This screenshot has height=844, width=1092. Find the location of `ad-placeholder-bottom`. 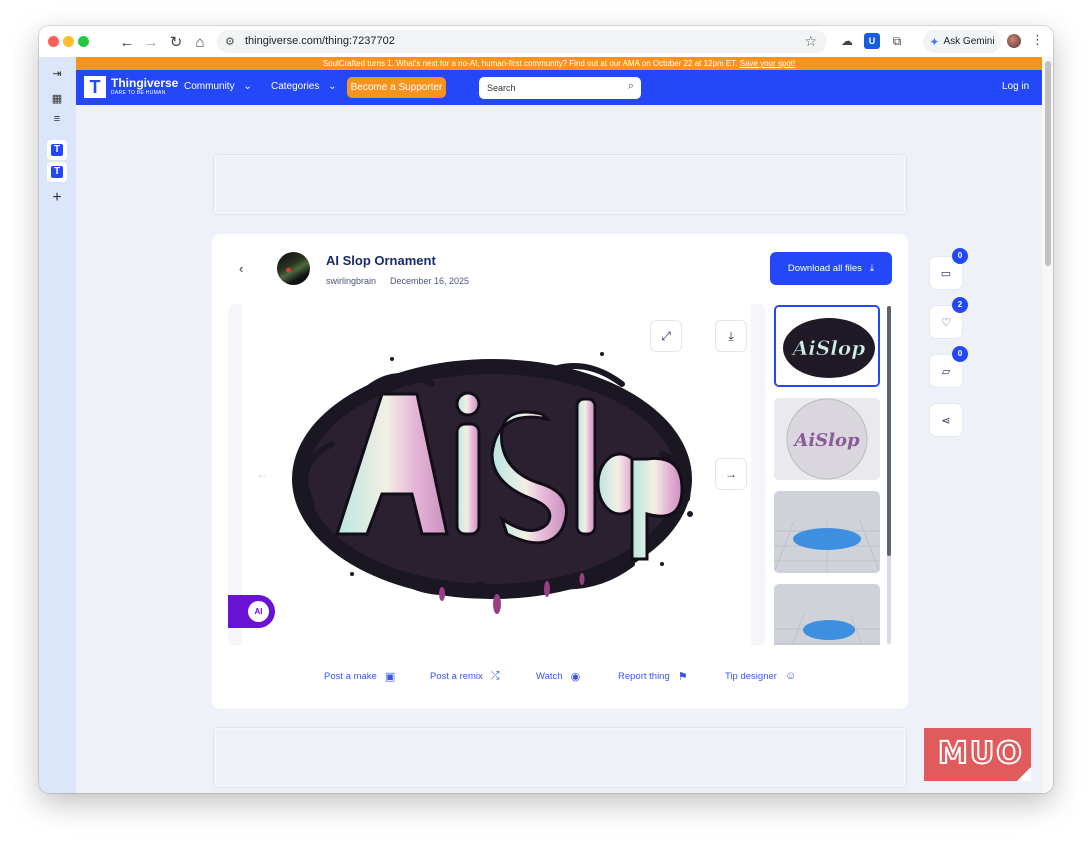

ad-placeholder-bottom is located at coordinates (560, 757).